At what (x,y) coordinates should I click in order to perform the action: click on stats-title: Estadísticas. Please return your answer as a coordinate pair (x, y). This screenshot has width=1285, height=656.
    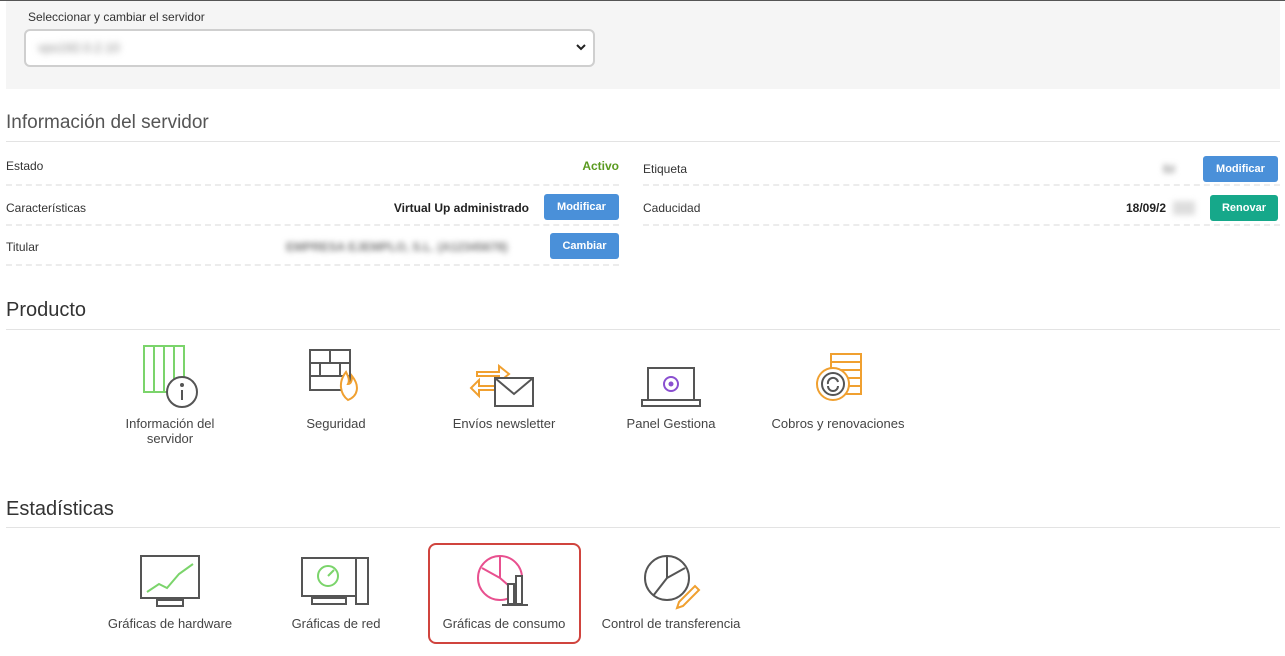
    Looking at the image, I should click on (60, 509).